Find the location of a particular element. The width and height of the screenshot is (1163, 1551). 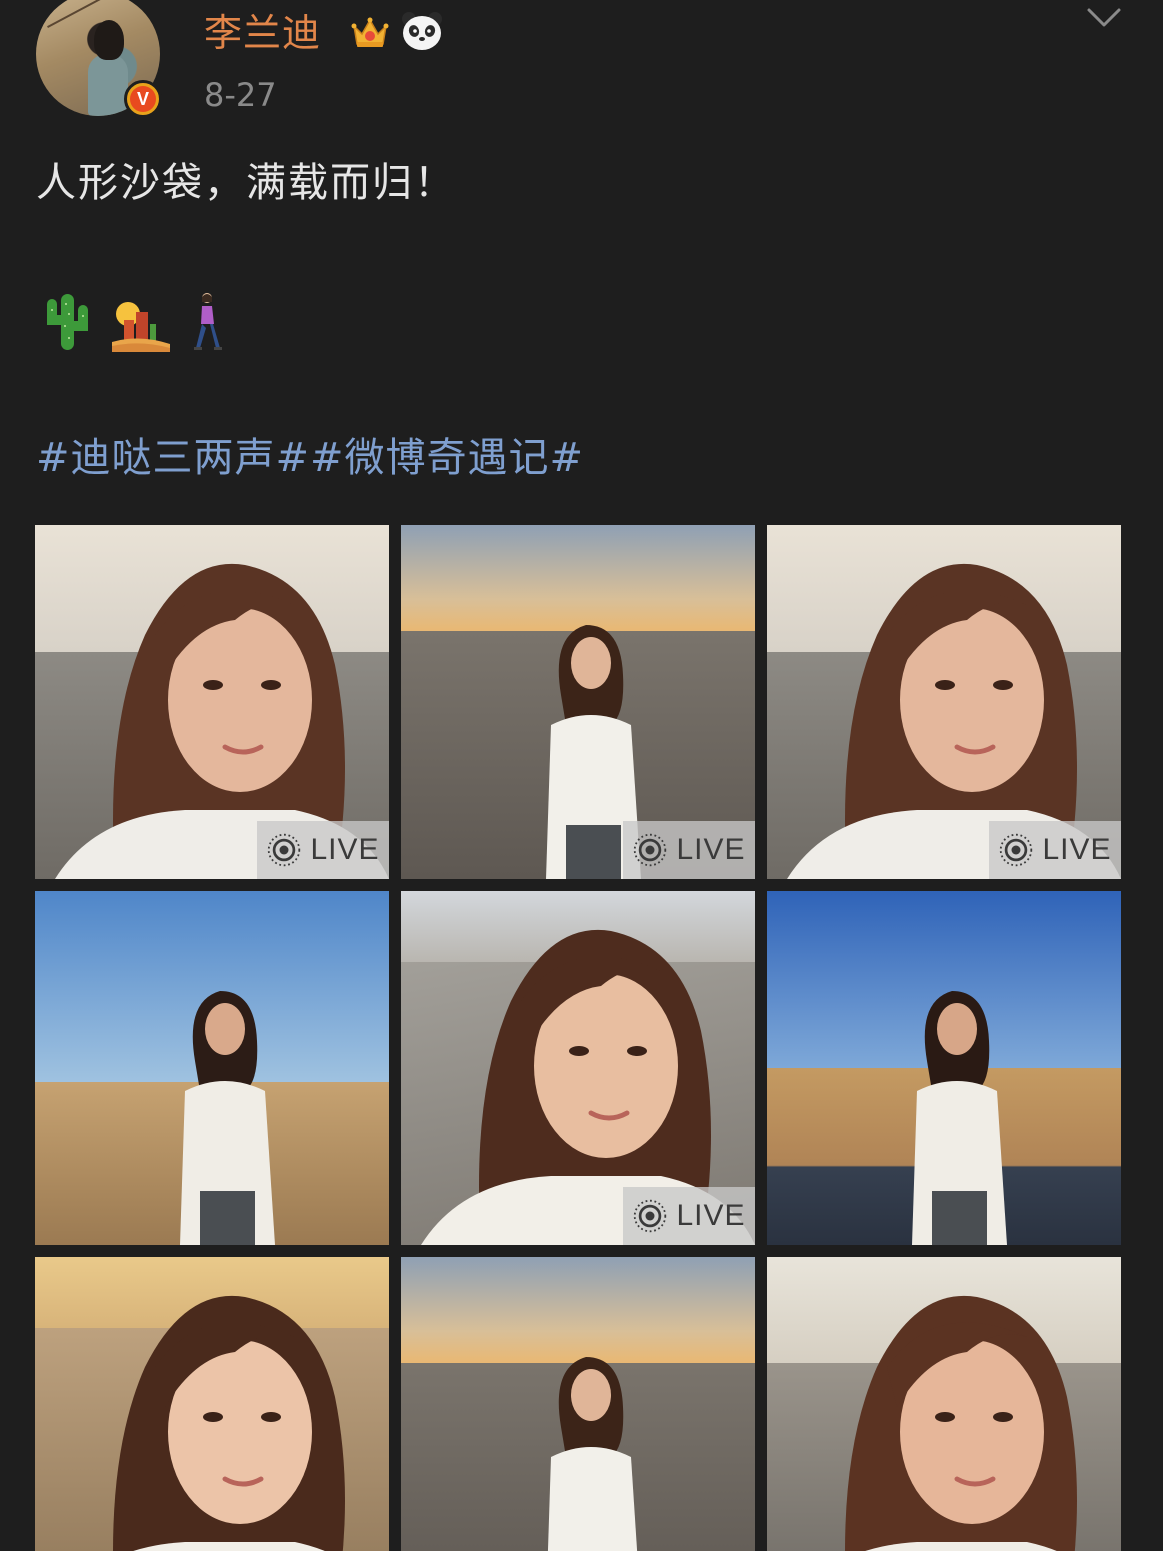

post-time: 8-27 is located at coordinates (240, 95).